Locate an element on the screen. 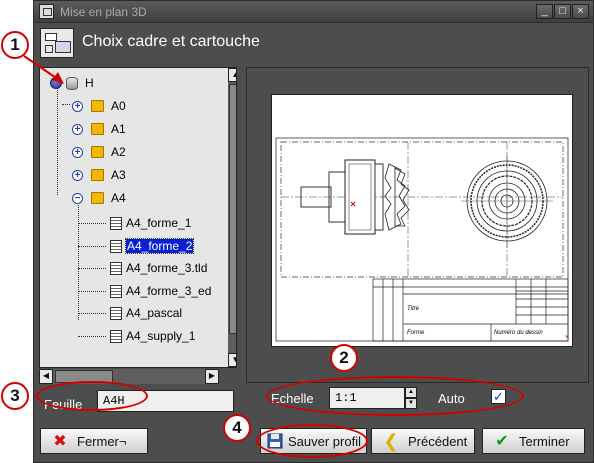 Image resolution: width=594 pixels, height=463 pixels. annotation-1: 1 is located at coordinates (15, 45).